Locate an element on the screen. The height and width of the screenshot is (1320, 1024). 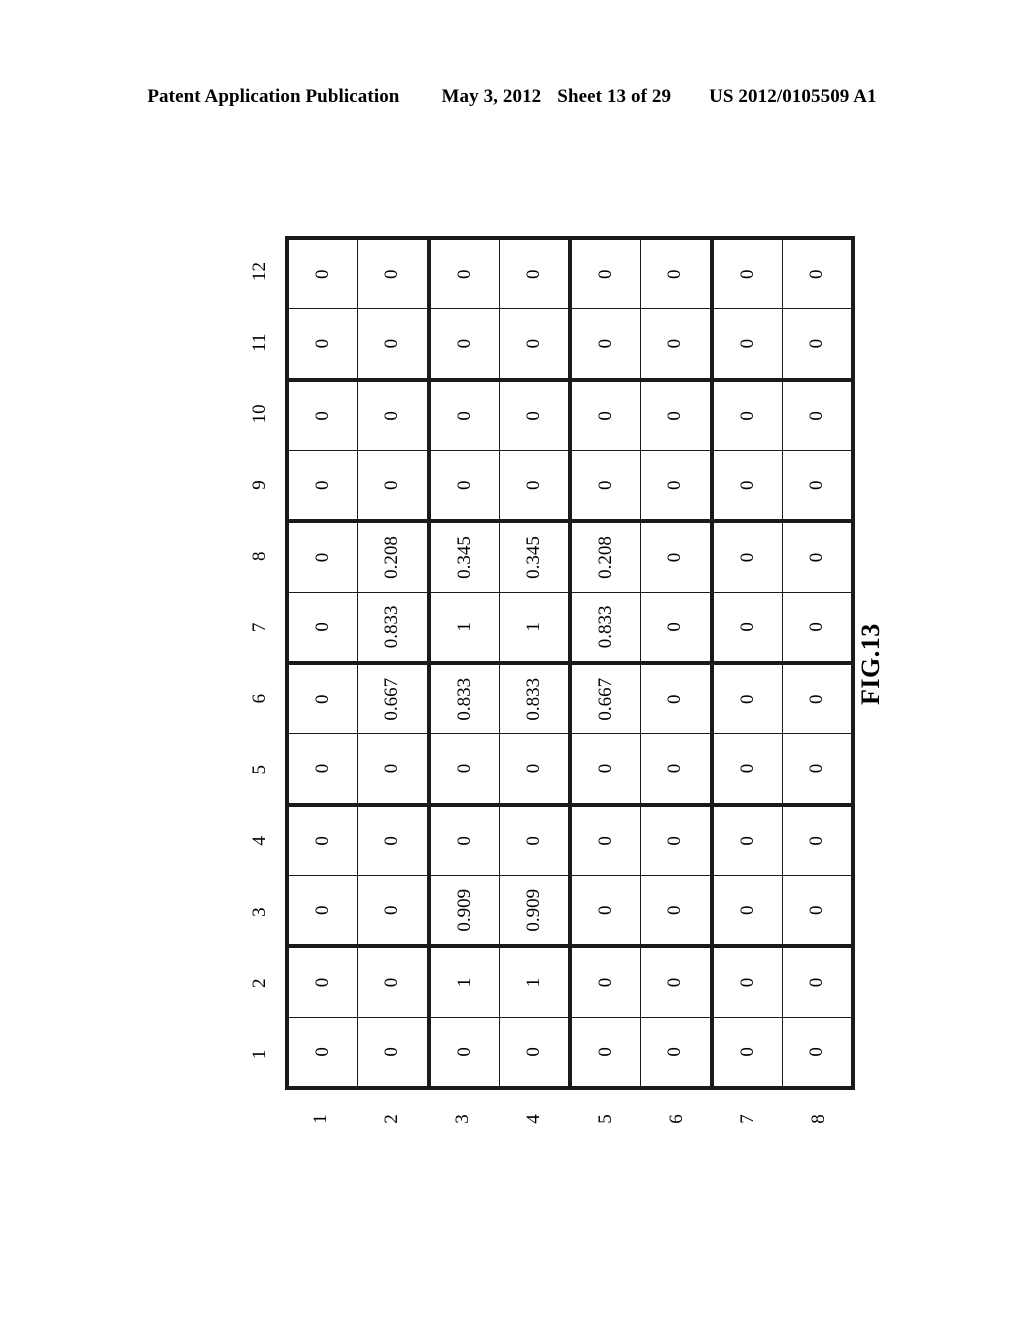
matrix-cell-r8-c11: 0 is located at coordinates (817, 344).